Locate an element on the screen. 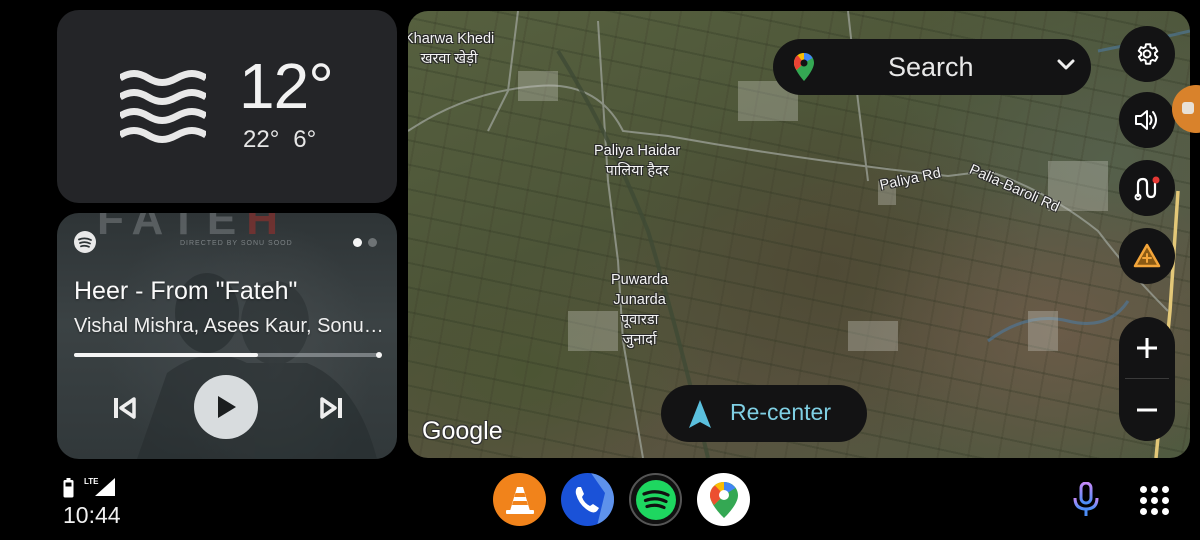  volume-icon is located at coordinates (1146, 120).